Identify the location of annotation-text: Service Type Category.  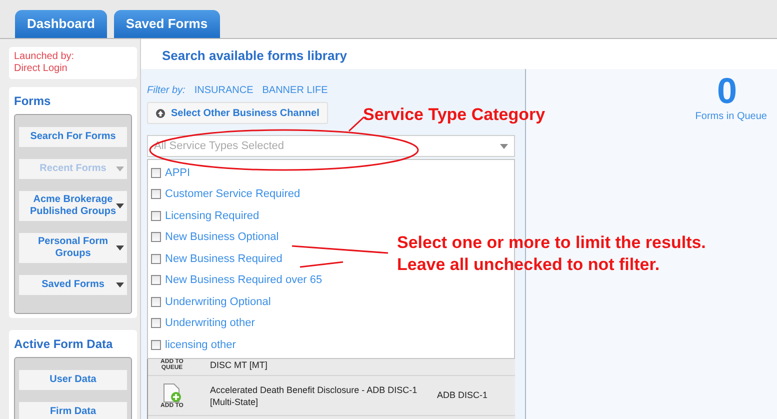
(454, 115).